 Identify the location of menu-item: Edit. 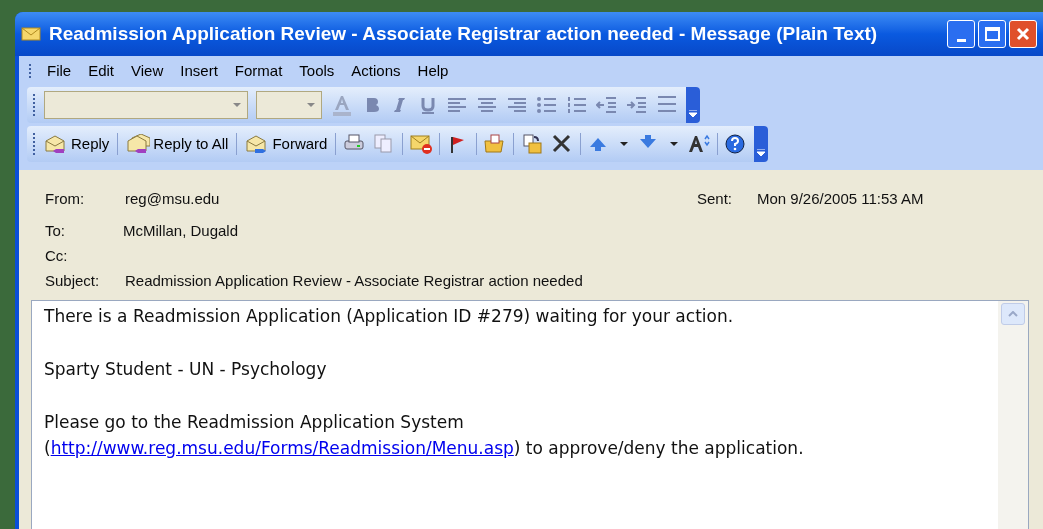
(101, 71).